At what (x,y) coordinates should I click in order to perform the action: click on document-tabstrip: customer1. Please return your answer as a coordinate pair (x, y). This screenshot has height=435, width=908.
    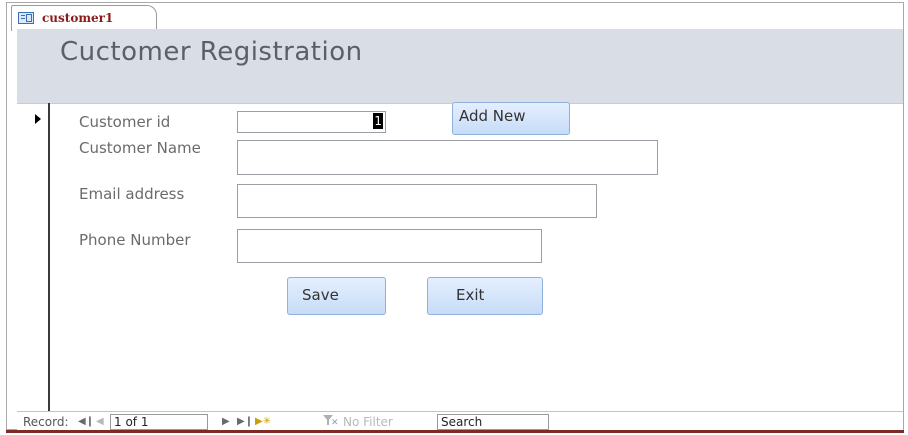
    Looking at the image, I should click on (455, 17).